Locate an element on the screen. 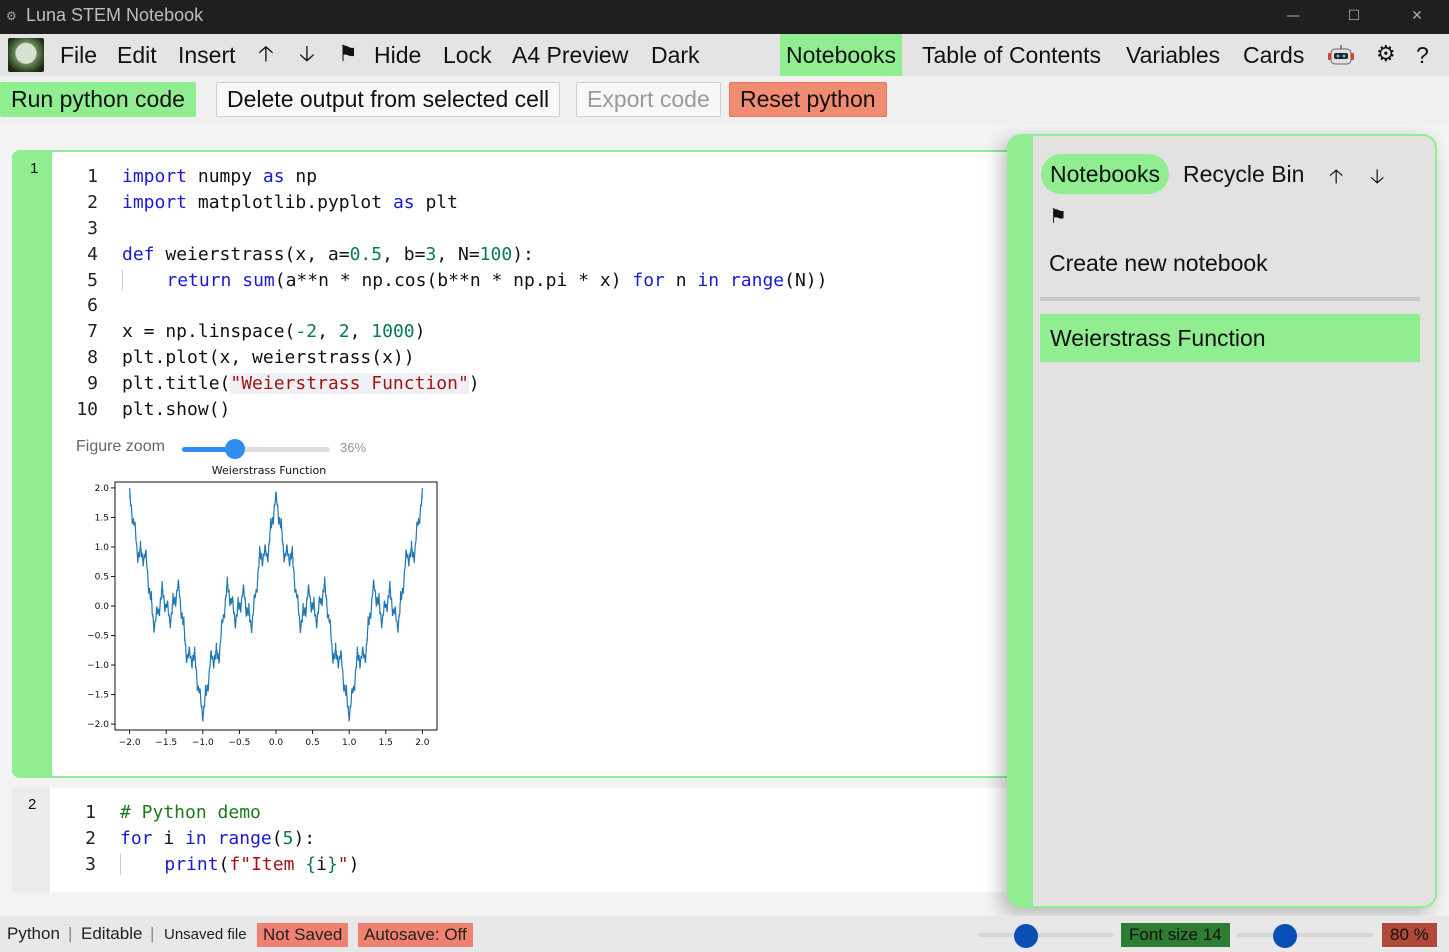 This screenshot has height=952, width=1449. delete-output-button: Delete output from selected cell is located at coordinates (388, 99).